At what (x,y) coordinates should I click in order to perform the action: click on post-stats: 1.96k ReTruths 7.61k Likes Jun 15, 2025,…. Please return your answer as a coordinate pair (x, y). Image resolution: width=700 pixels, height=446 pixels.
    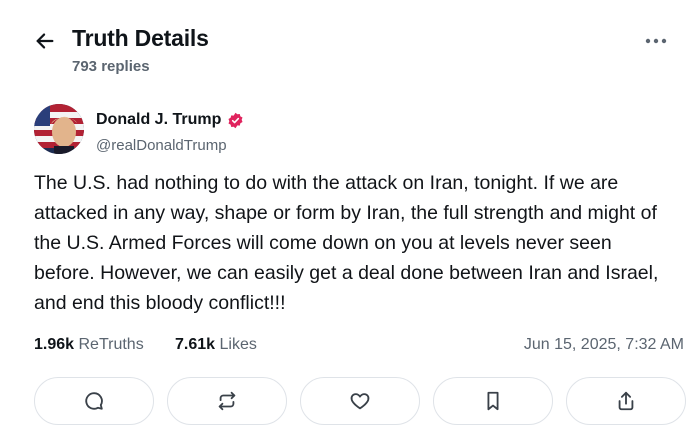
    Looking at the image, I should click on (359, 347).